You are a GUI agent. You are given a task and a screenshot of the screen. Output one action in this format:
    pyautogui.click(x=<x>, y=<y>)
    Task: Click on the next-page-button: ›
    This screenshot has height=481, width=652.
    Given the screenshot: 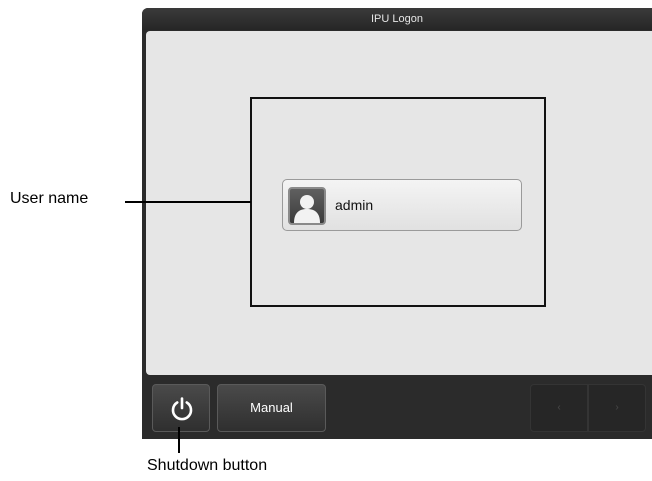 What is the action you would take?
    pyautogui.click(x=617, y=408)
    